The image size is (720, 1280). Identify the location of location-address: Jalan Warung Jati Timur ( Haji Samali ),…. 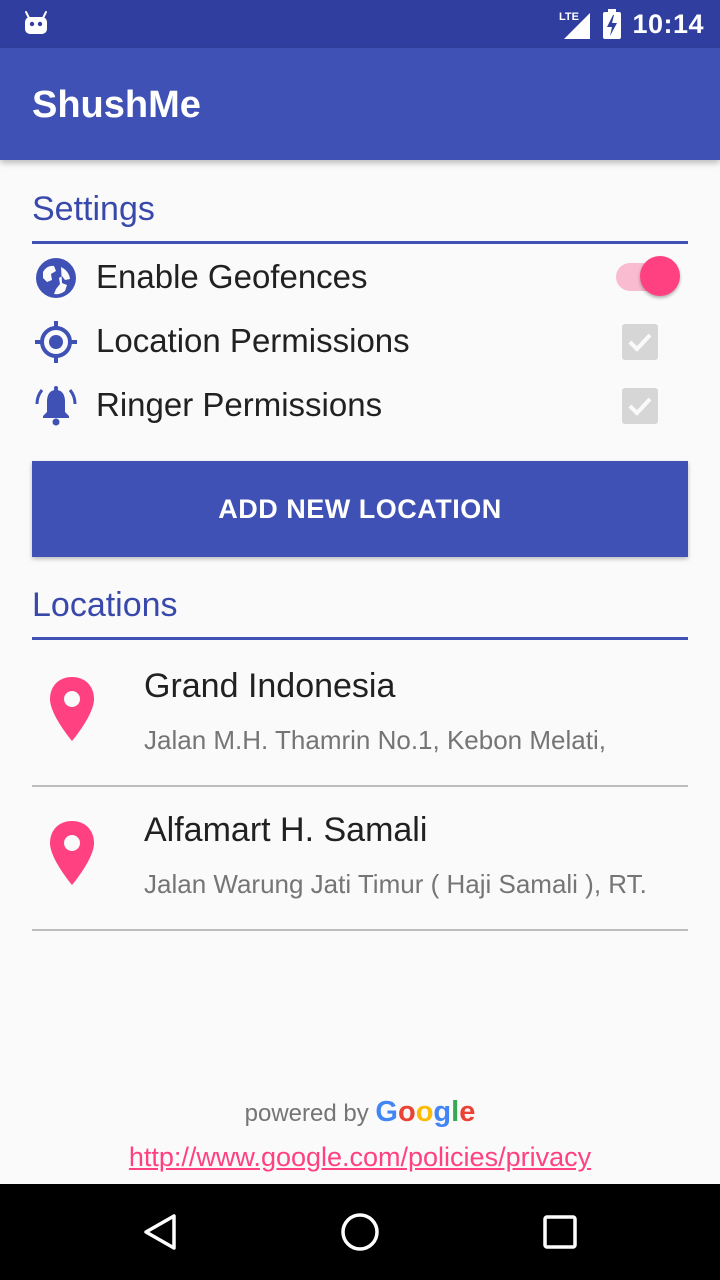
(395, 884).